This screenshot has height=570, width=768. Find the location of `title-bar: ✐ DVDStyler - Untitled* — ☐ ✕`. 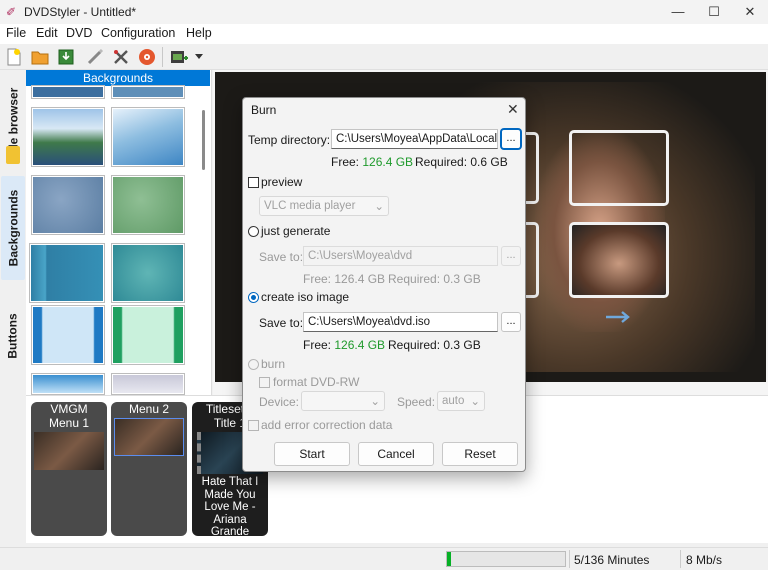

title-bar: ✐ DVDStyler - Untitled* — ☐ ✕ is located at coordinates (384, 12).